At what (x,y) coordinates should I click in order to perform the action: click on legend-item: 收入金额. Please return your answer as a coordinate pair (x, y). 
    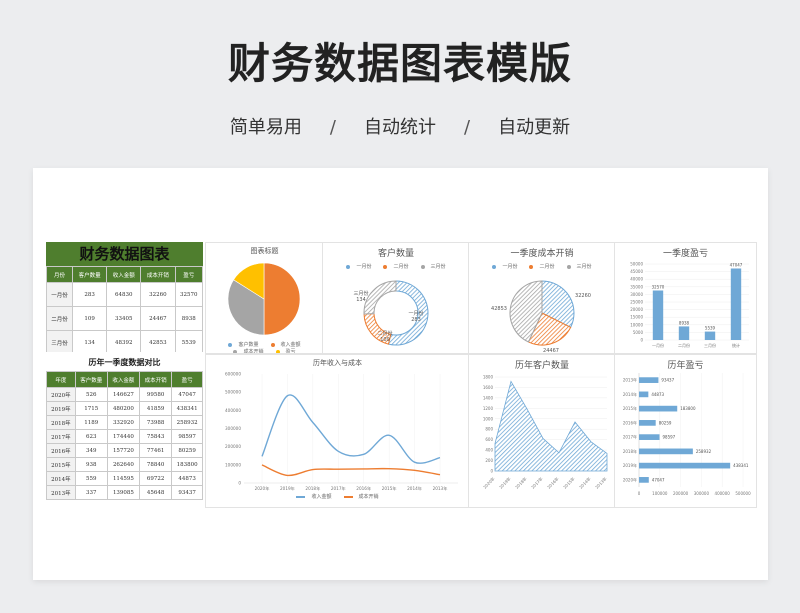
    Looking at the image, I should click on (286, 345).